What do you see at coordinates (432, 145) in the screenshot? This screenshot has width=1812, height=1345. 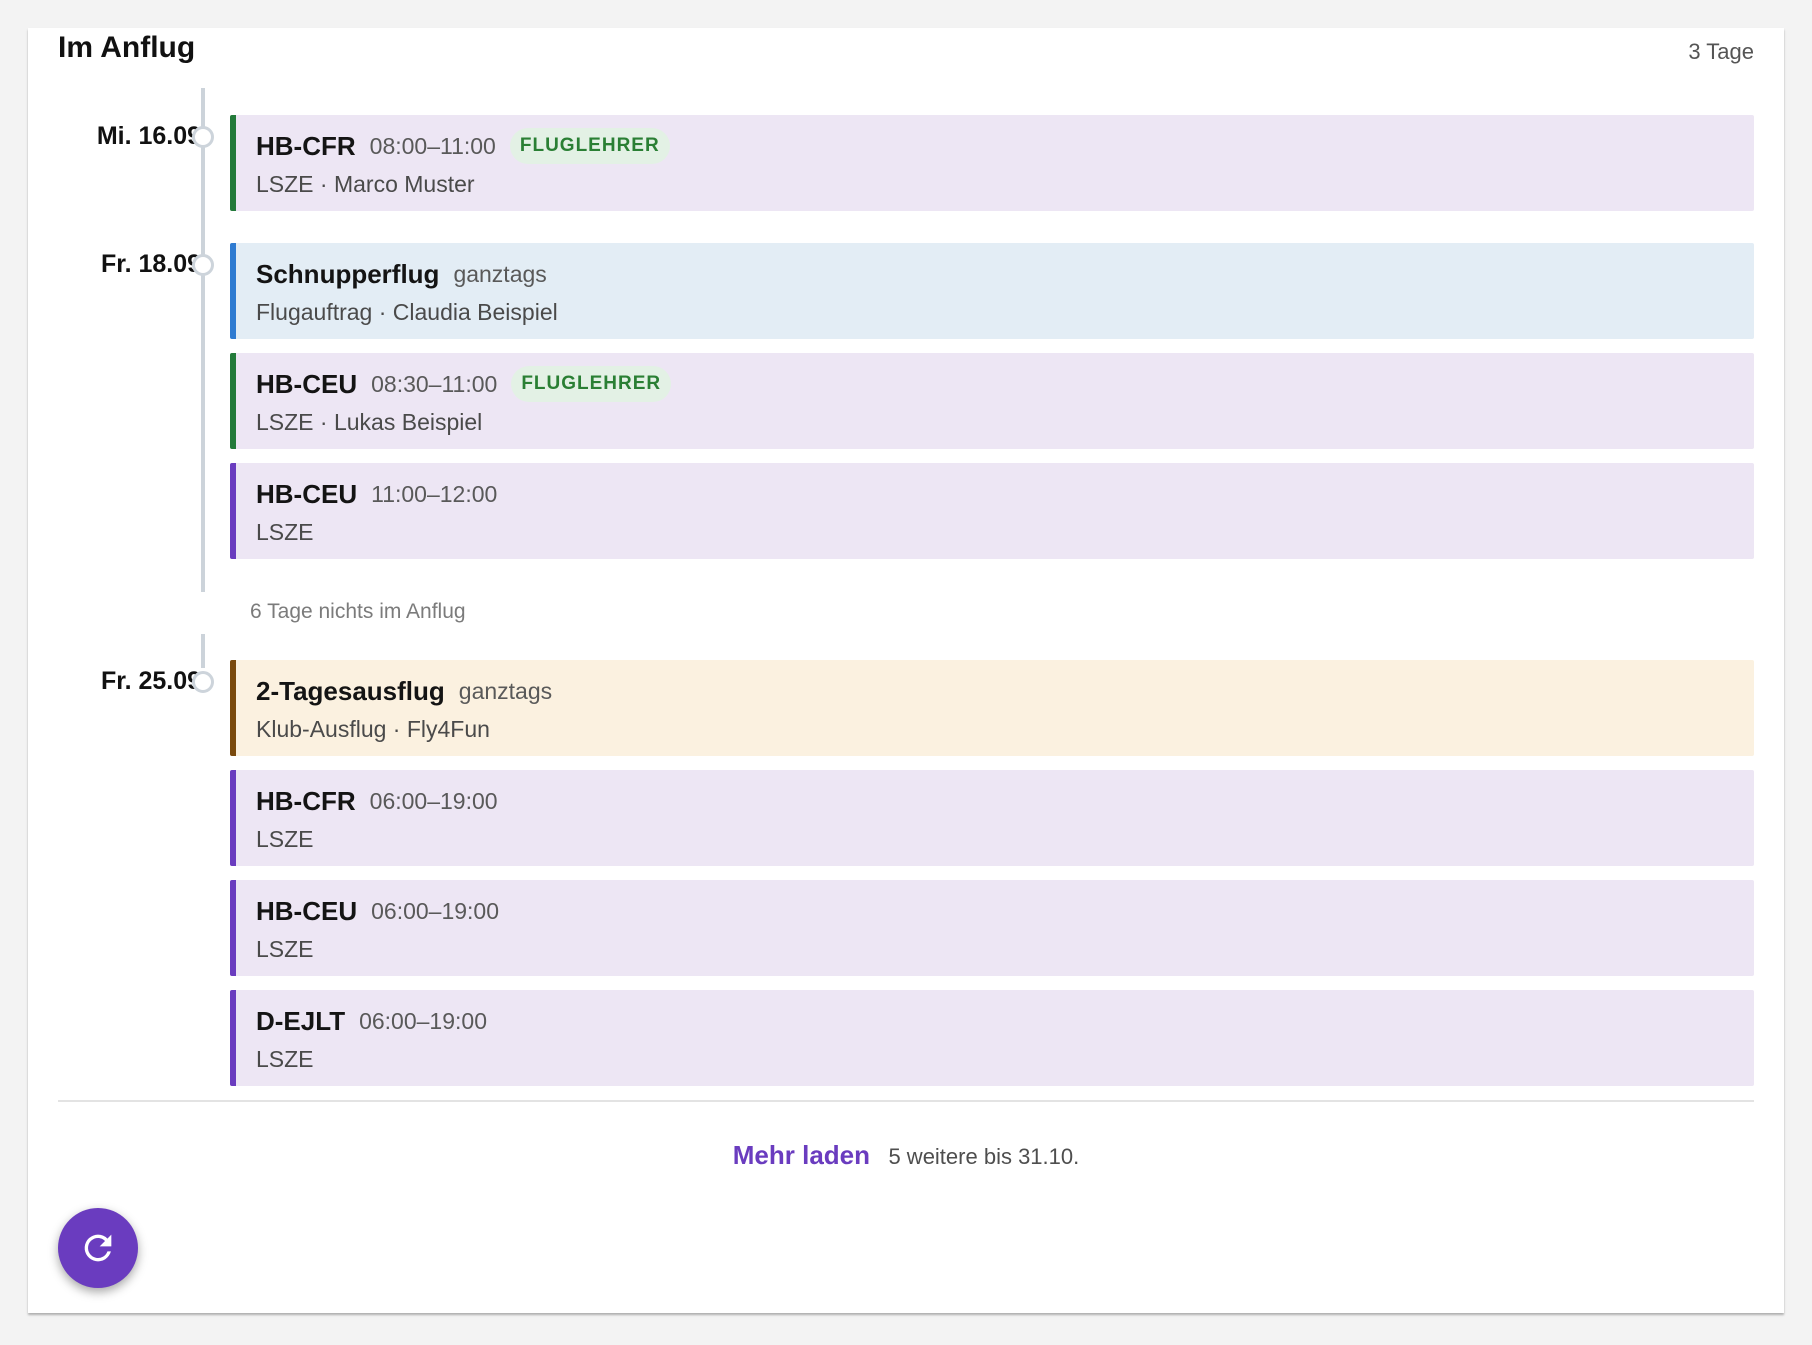 I see `event-time: 08:00–11:00` at bounding box center [432, 145].